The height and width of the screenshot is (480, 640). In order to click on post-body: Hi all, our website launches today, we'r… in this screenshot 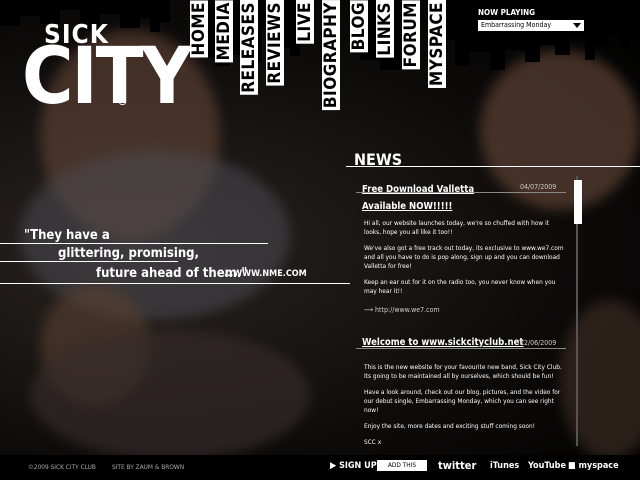, I will do `click(464, 261)`.